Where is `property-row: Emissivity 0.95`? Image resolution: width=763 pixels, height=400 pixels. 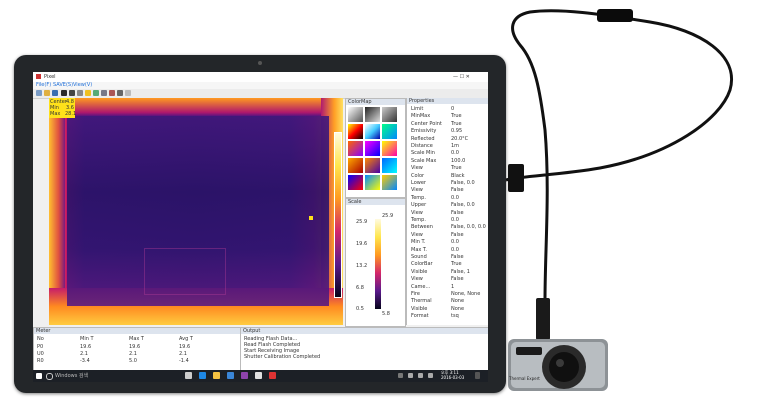
property-row: Emissivity 0.95 is located at coordinates (447, 131).